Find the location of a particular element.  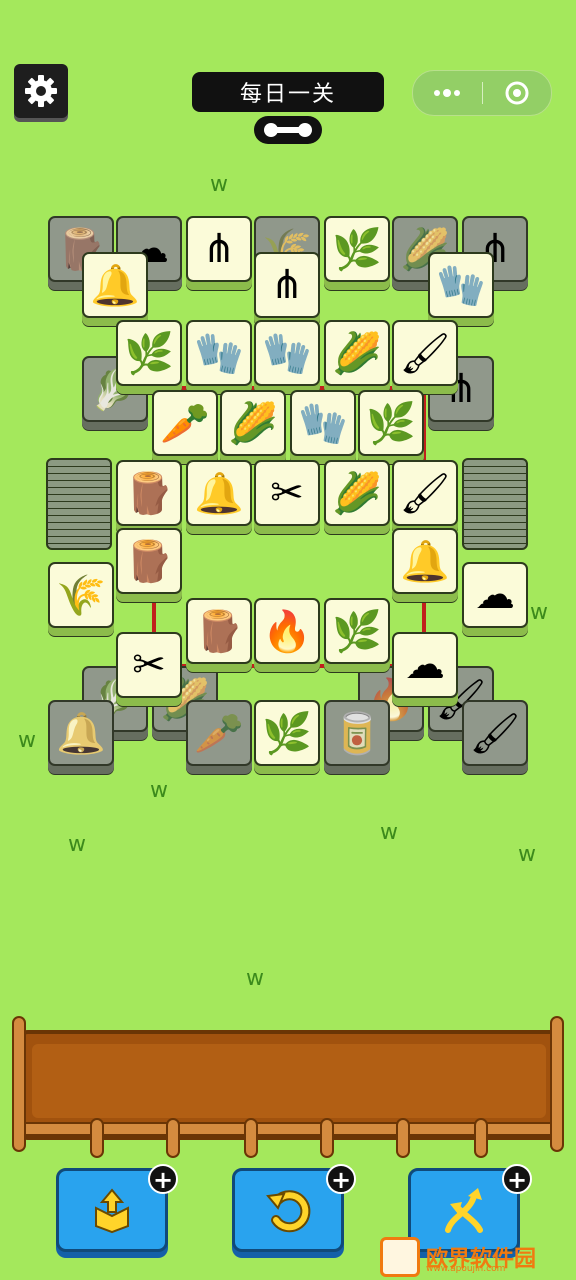

tile-milk-can: 🥫 is located at coordinates (357, 733).